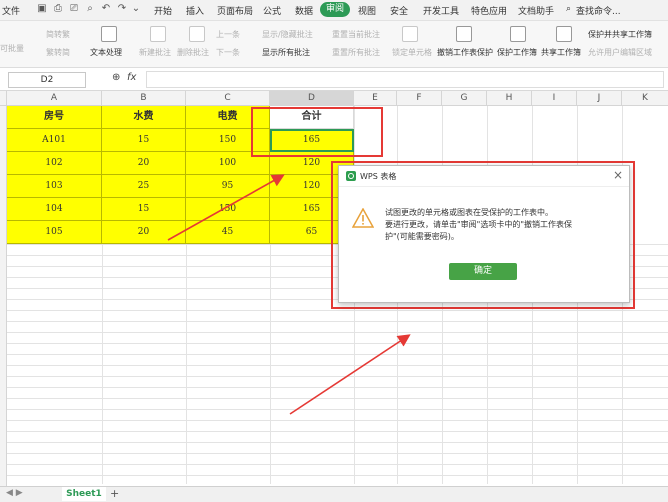  I want to click on tab-developer: 开发工具, so click(441, 10).